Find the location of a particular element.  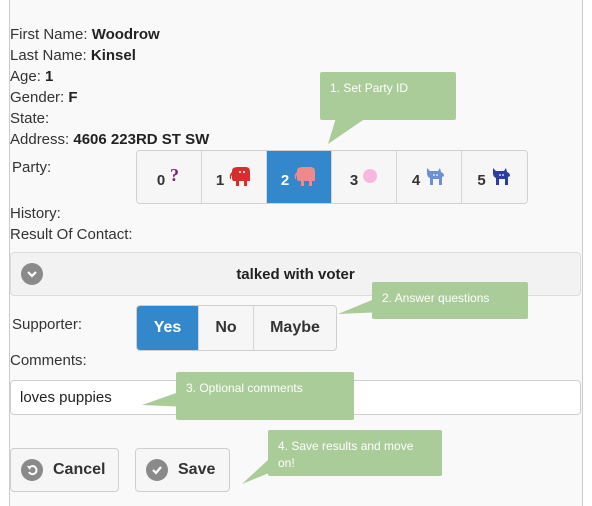

last-name-row: Last Name: Kinsel is located at coordinates (73, 55).